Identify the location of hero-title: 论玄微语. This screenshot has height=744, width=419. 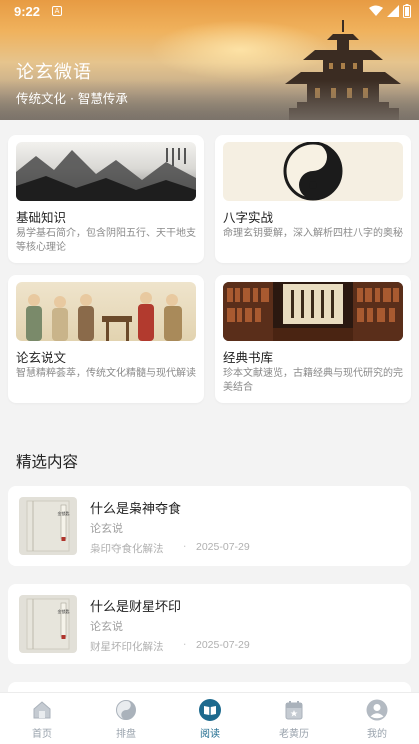
(54, 72).